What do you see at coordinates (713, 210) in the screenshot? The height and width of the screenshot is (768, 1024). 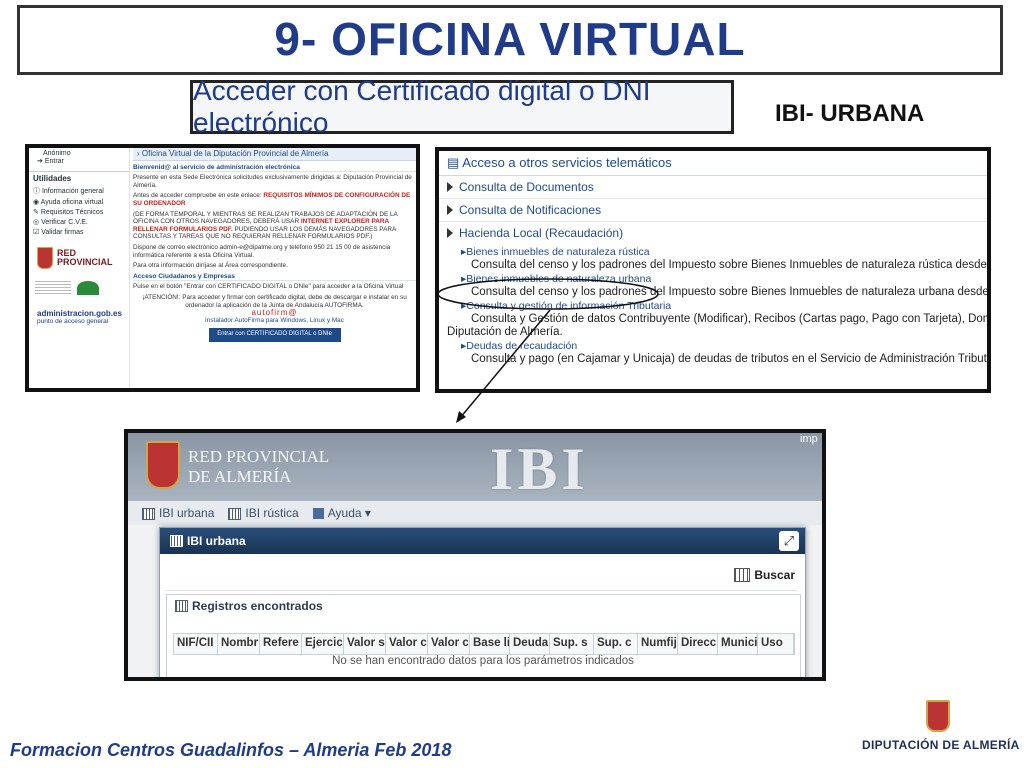 I see `service-notifications: Consulta de Notificaciones` at bounding box center [713, 210].